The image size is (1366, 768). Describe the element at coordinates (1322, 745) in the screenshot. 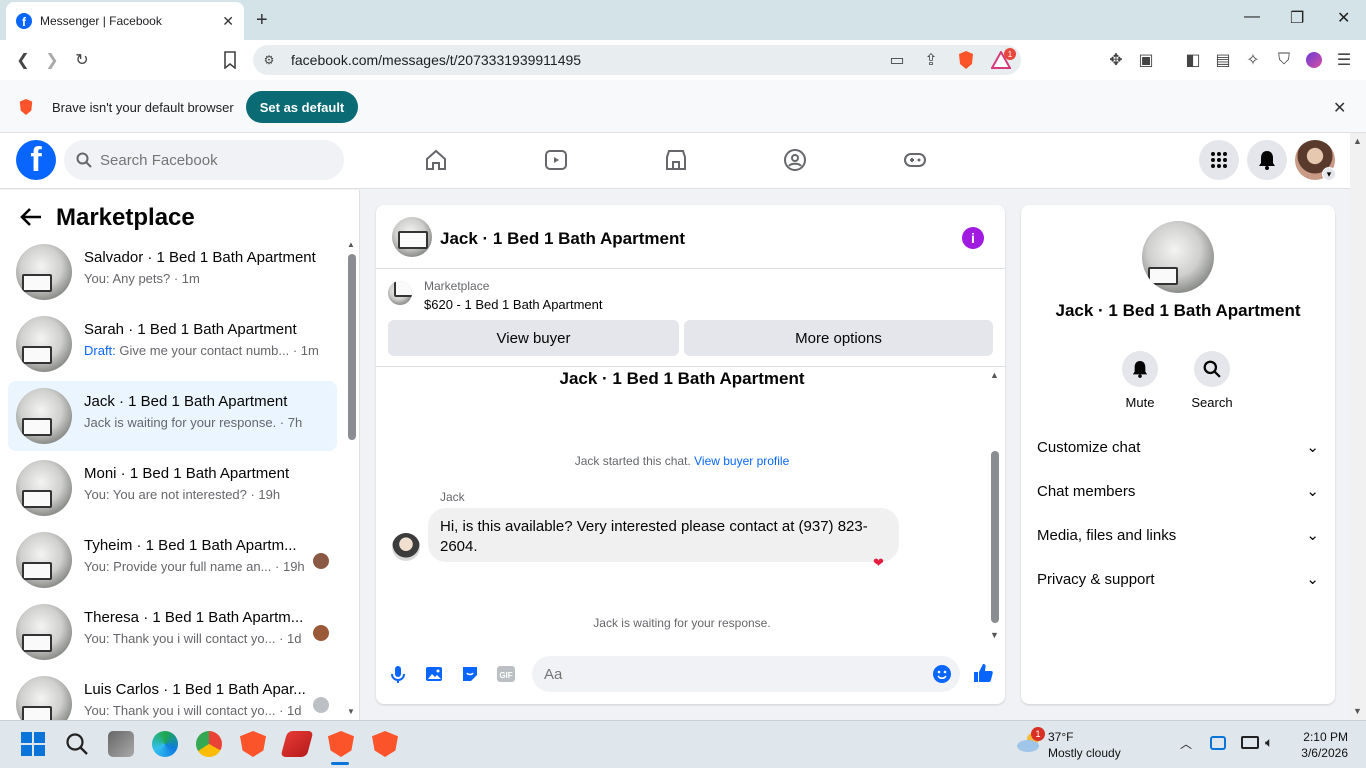

I see `system-clock: 2:10 PM 3/6/2026` at that location.